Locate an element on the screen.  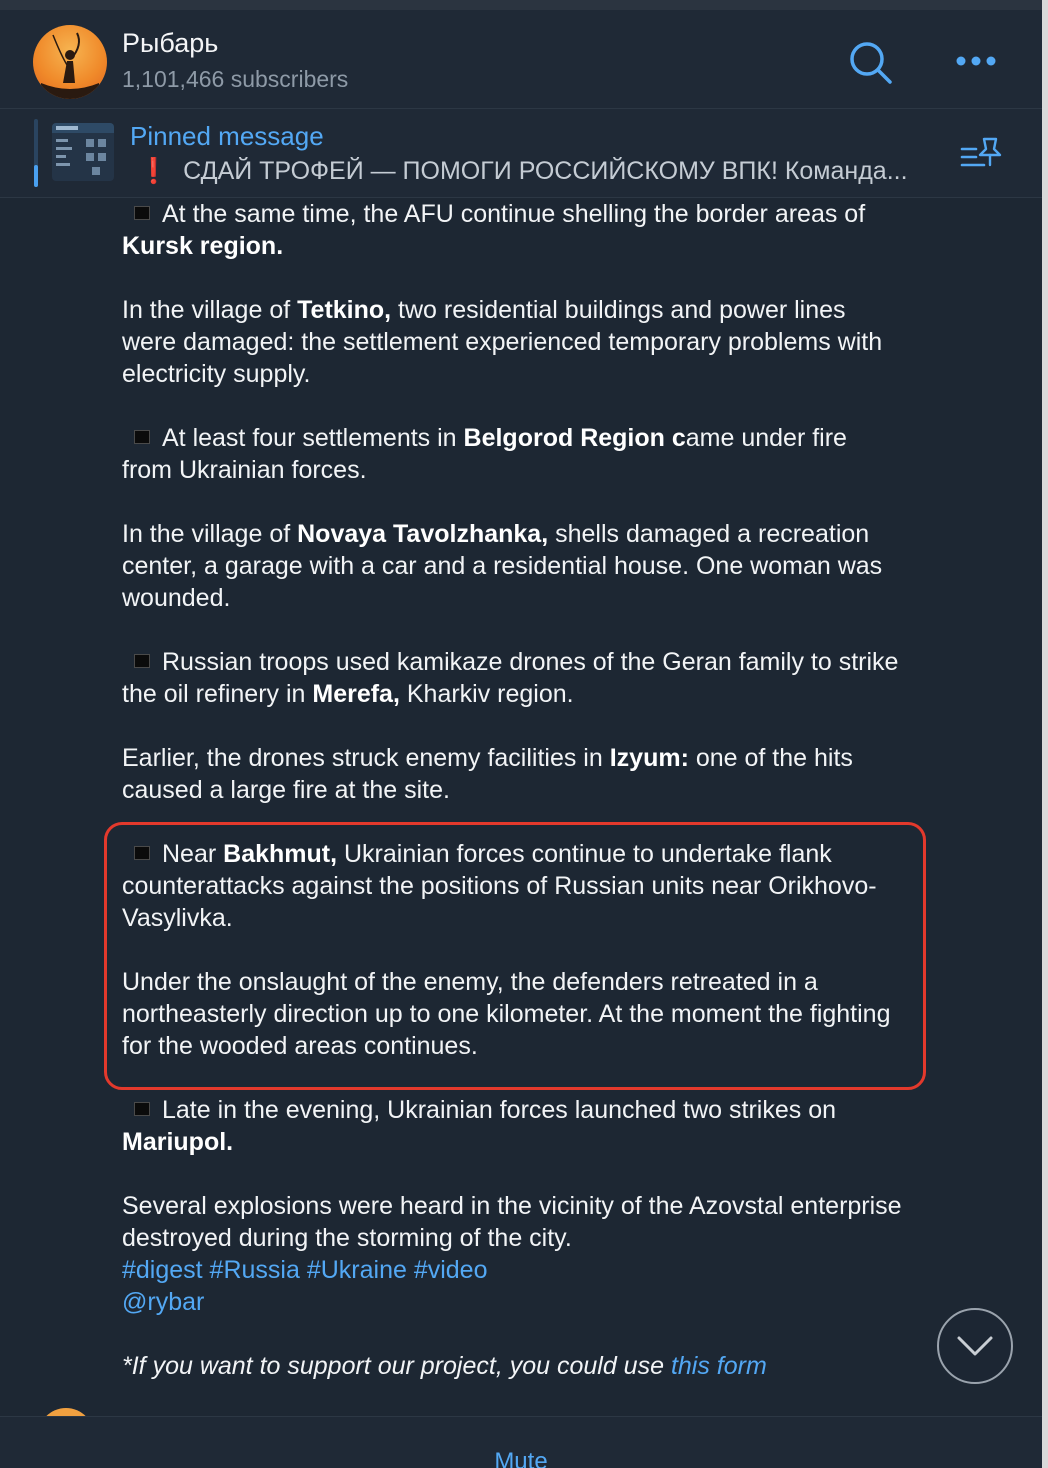
pinned-indicator is located at coordinates (36, 176).